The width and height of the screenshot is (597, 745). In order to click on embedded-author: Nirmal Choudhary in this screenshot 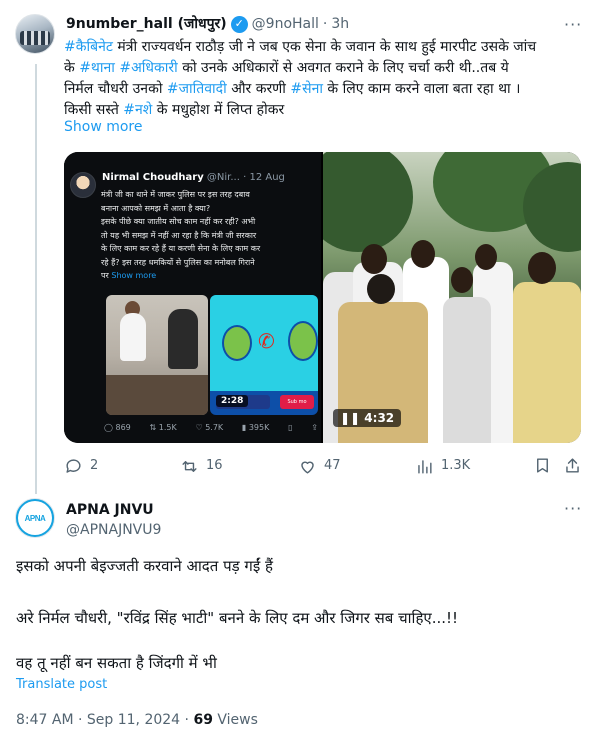, I will do `click(153, 177)`.